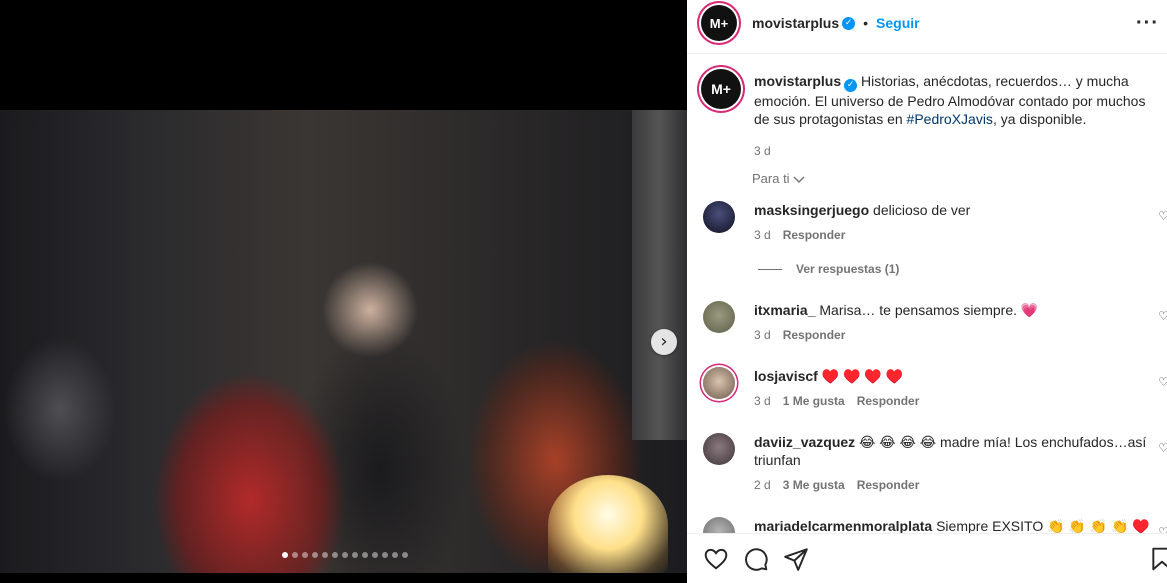 Image resolution: width=1167 pixels, height=583 pixels. I want to click on header-name-row: movistarplus ✓ • Seguir, so click(836, 23).